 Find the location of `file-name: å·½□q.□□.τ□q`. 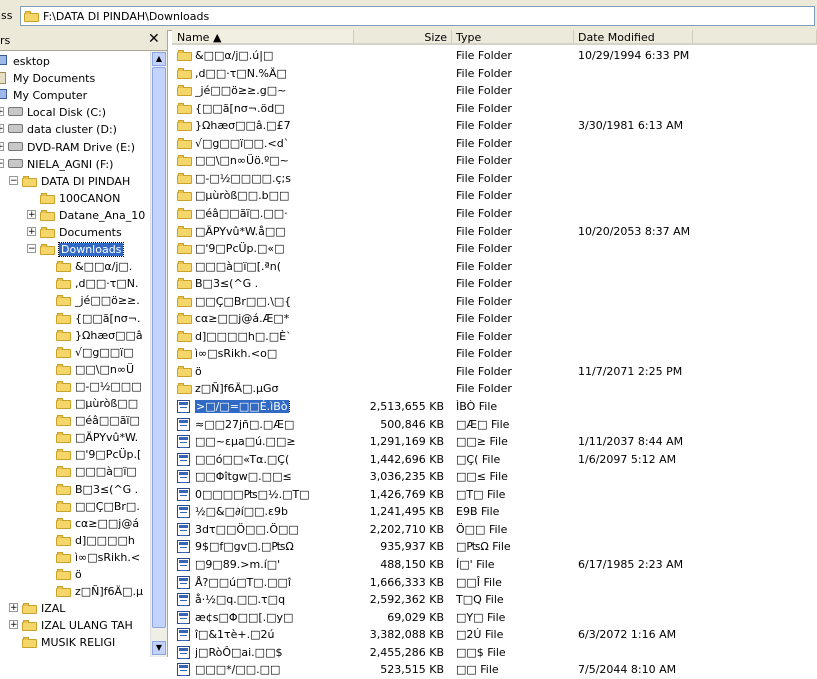

file-name: å·½□q.□□.τ□q is located at coordinates (272, 599).